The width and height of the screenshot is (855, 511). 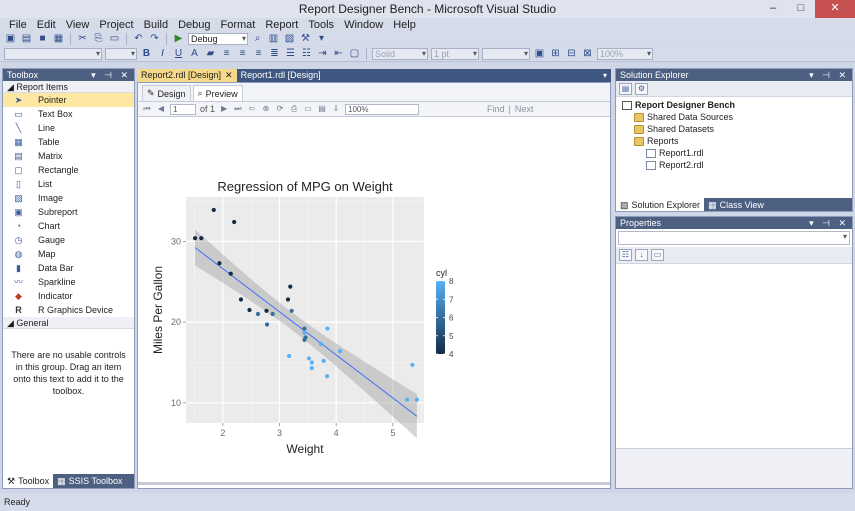 What do you see at coordinates (625, 54) in the screenshot?
I see `zoom-select: 100%` at bounding box center [625, 54].